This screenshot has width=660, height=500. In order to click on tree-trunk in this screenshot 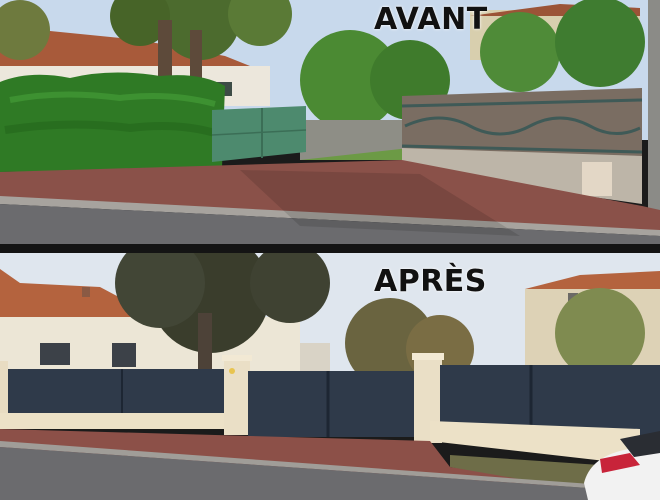, I will do `click(165, 52)`.